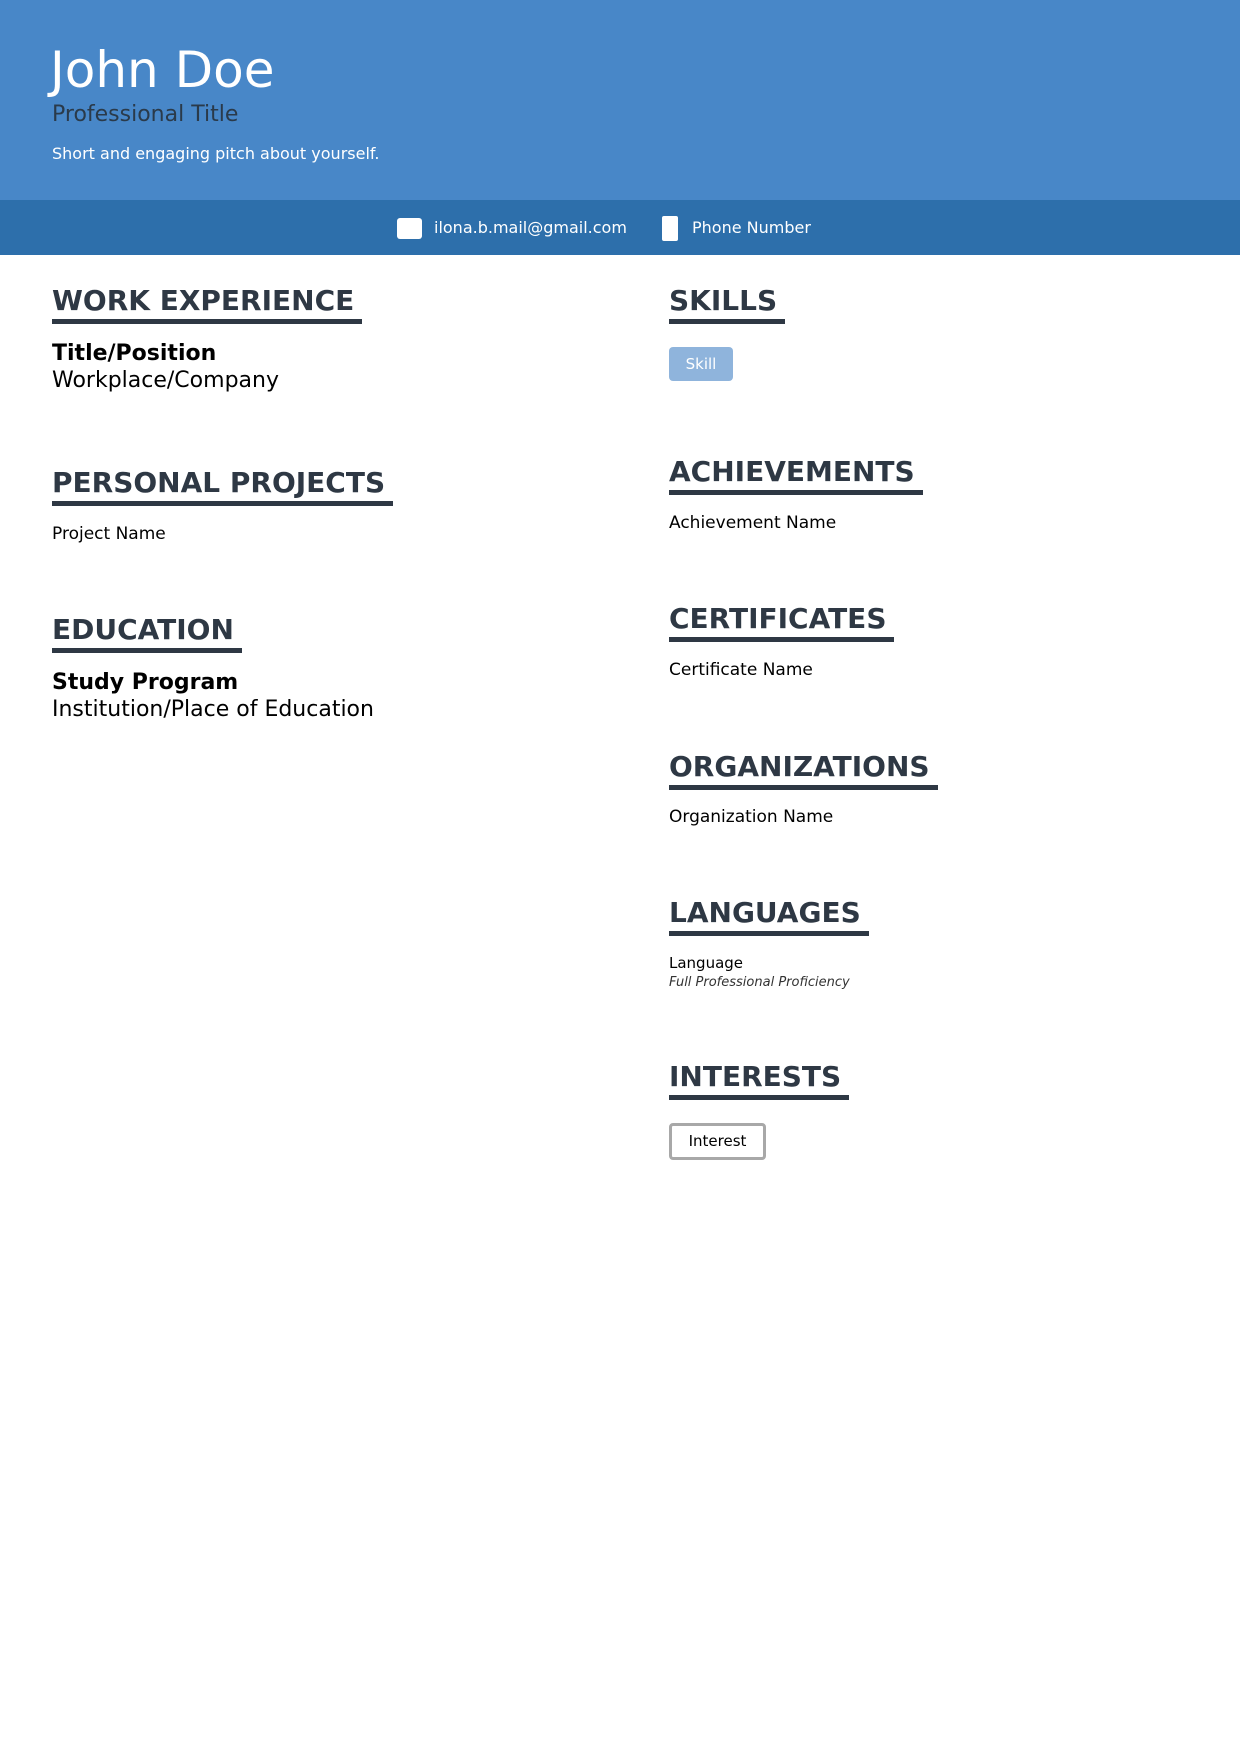 The height and width of the screenshot is (1754, 1240). I want to click on email-address: ilona.b.mail@gmail.com, so click(530, 228).